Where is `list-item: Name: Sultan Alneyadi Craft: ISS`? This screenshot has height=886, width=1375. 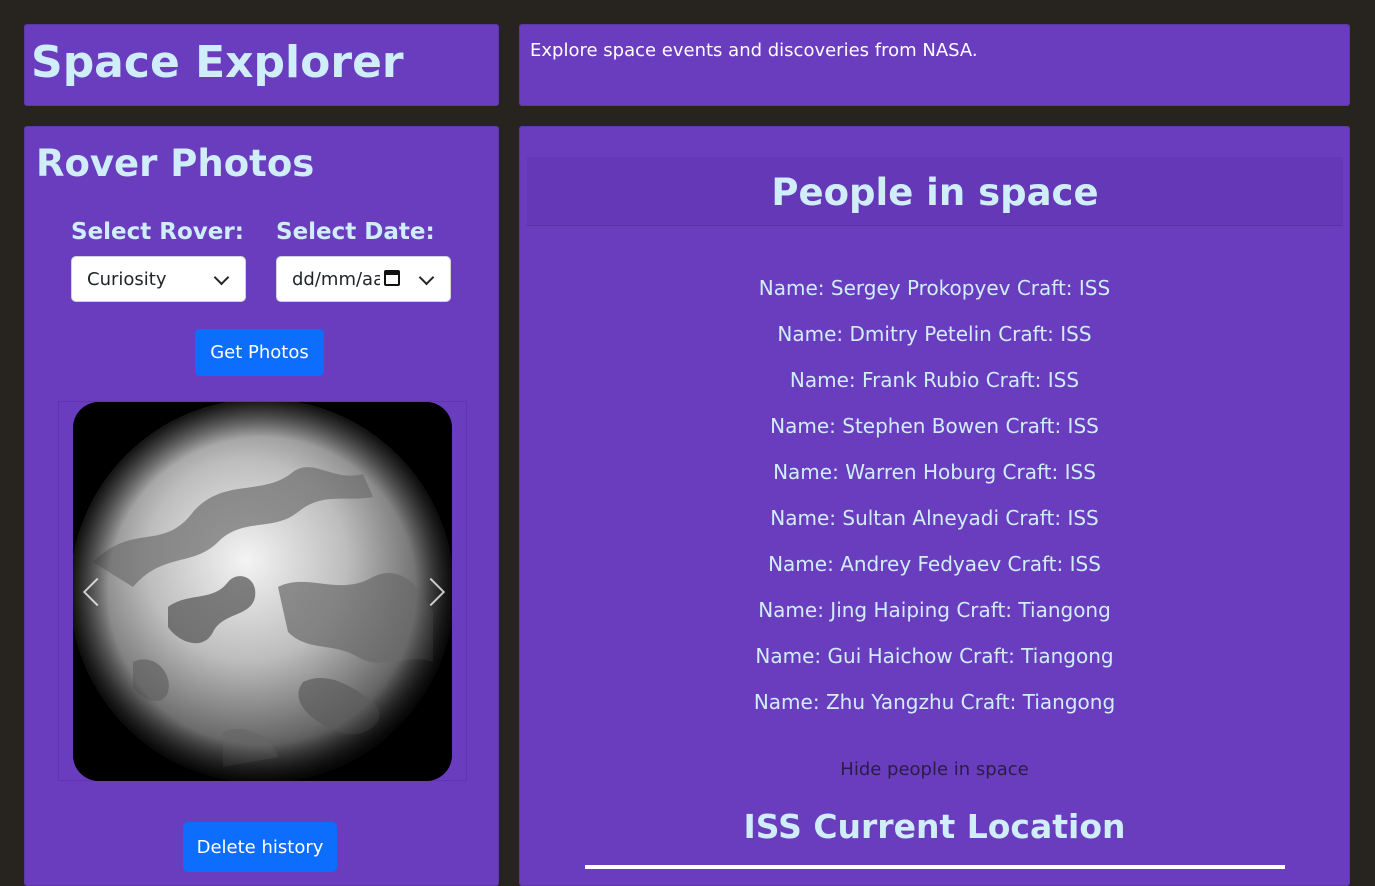
list-item: Name: Sultan Alneyadi Craft: ISS is located at coordinates (934, 518).